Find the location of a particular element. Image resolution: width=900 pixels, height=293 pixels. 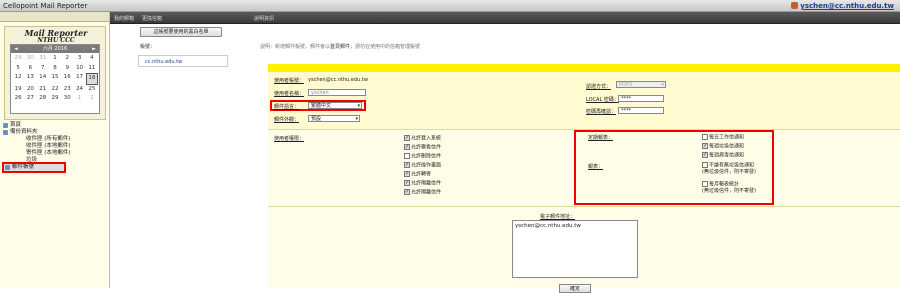

calendar-day: 28 is located at coordinates (43, 99).